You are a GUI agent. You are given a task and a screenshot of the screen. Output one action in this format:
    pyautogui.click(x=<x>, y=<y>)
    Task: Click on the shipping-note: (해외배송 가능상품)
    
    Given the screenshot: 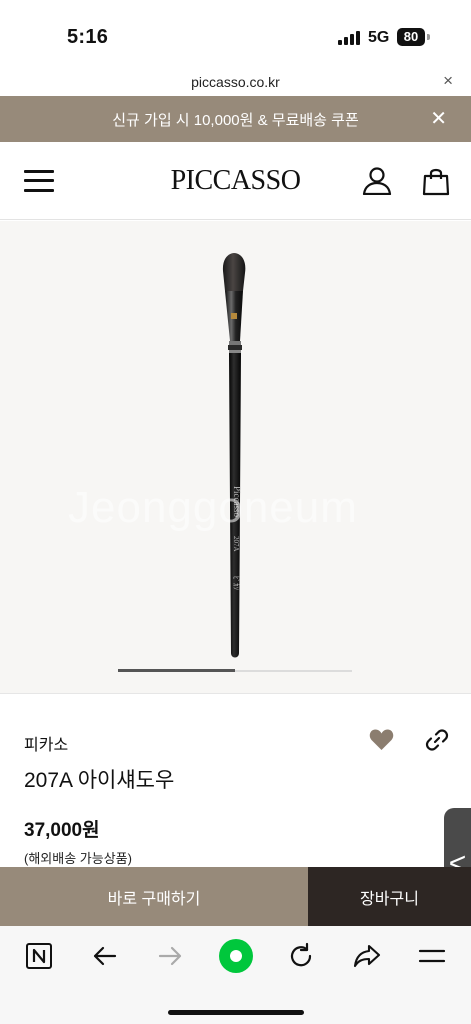 What is the action you would take?
    pyautogui.click(x=78, y=858)
    